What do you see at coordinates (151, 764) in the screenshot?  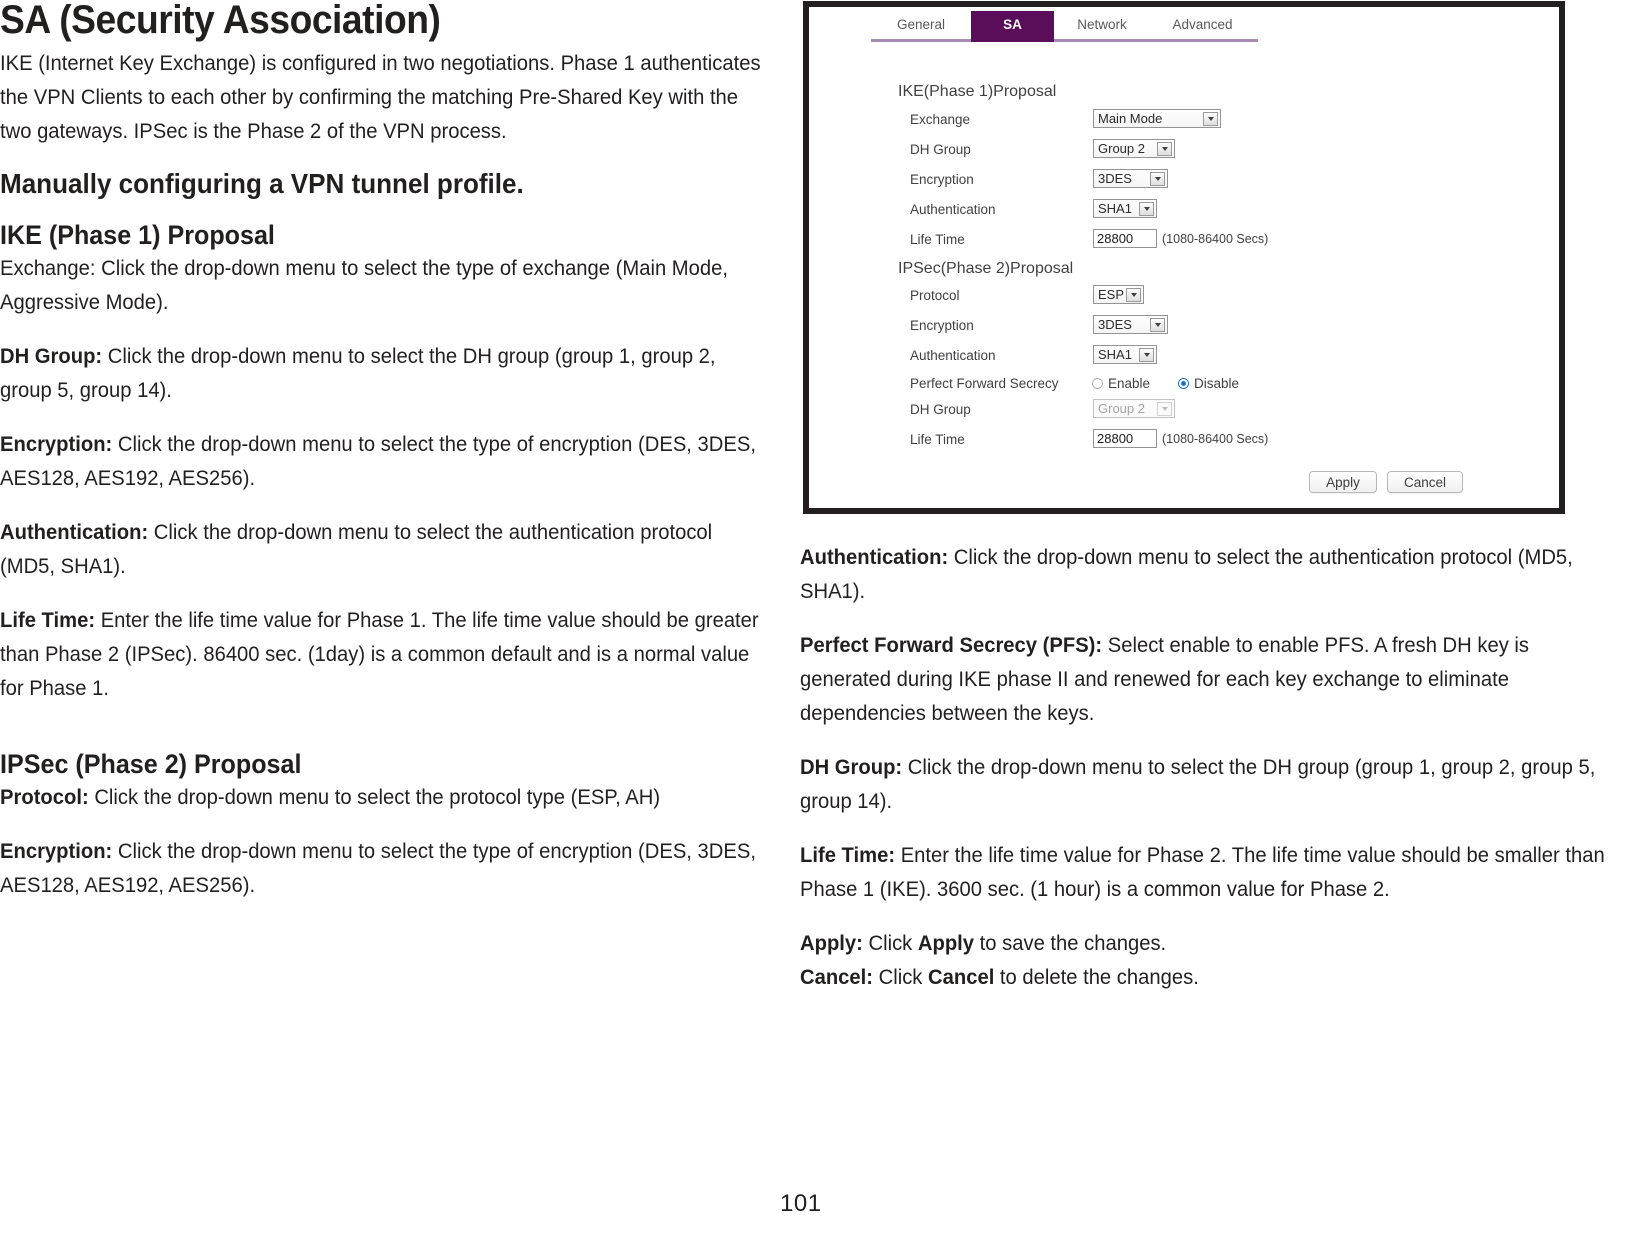 I see `ipsec-phase2-heading: IPSec (Phase 2) Proposal` at bounding box center [151, 764].